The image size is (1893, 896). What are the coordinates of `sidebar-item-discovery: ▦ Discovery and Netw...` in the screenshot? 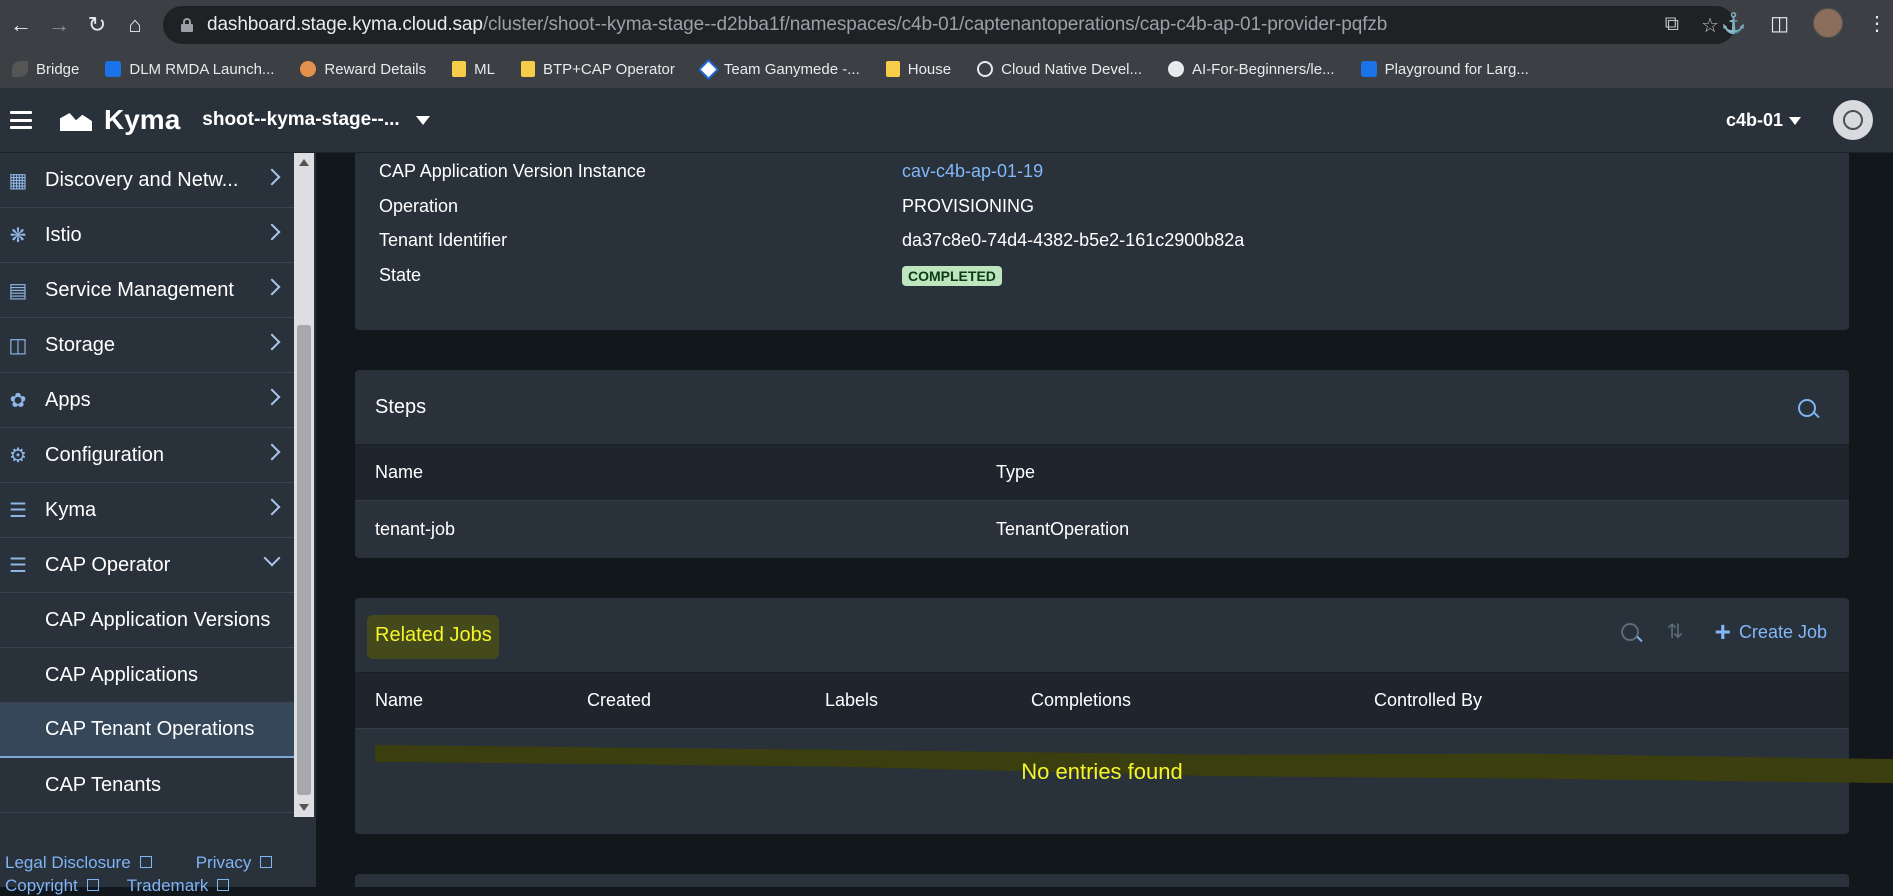 It's located at (147, 180).